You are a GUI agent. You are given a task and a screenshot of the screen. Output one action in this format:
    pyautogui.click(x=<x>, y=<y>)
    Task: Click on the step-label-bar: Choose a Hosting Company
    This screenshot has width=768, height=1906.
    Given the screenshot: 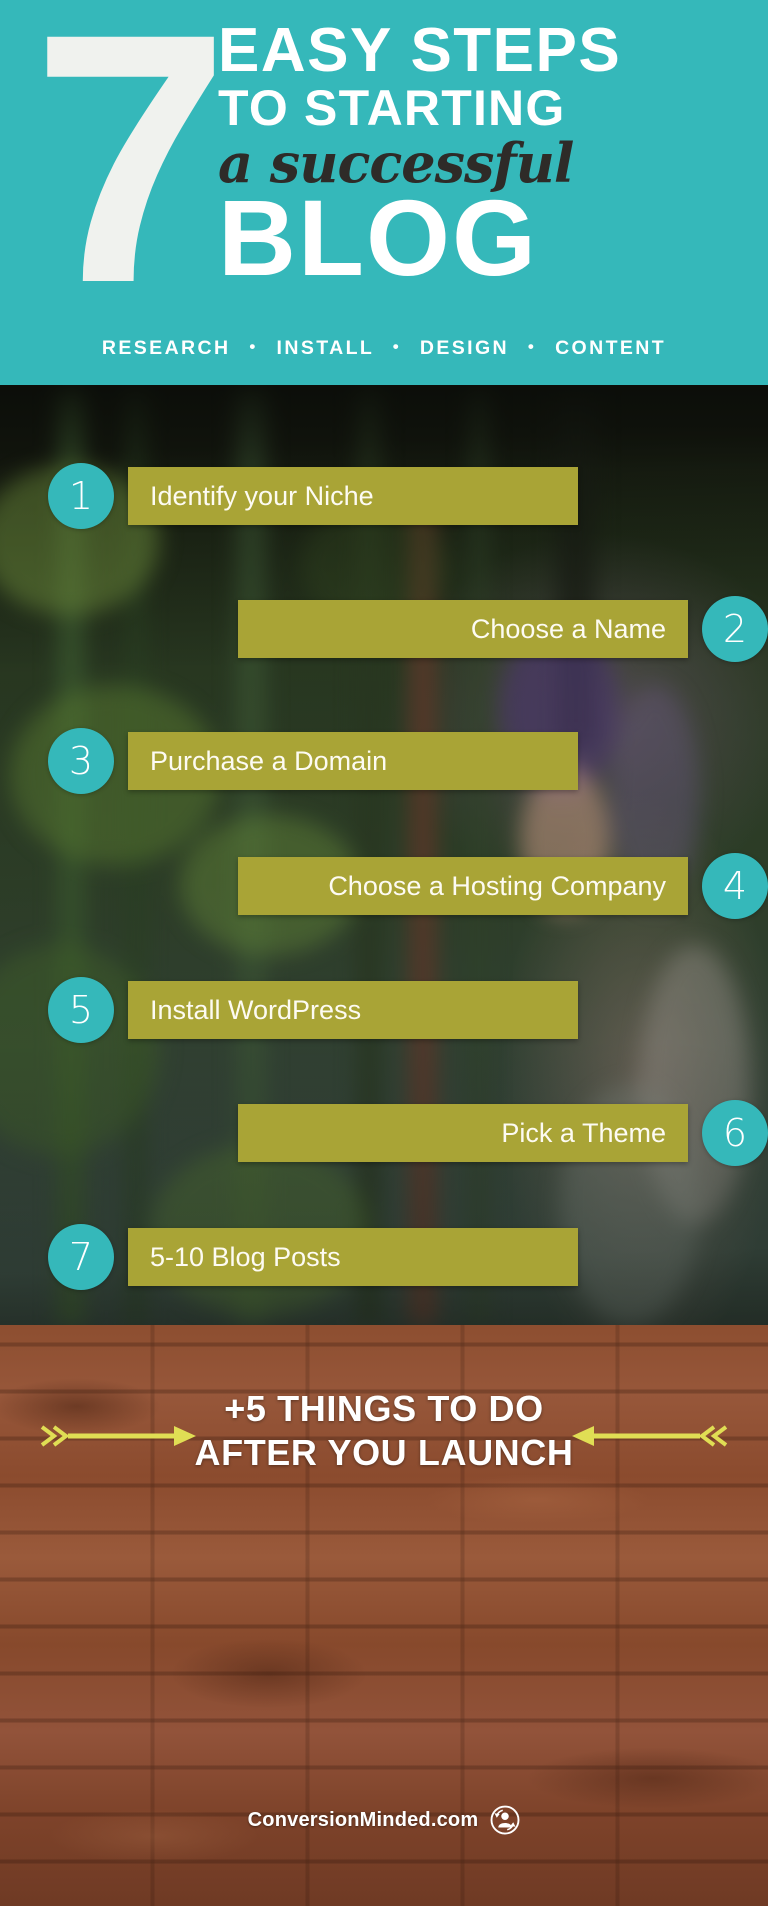 What is the action you would take?
    pyautogui.click(x=463, y=886)
    